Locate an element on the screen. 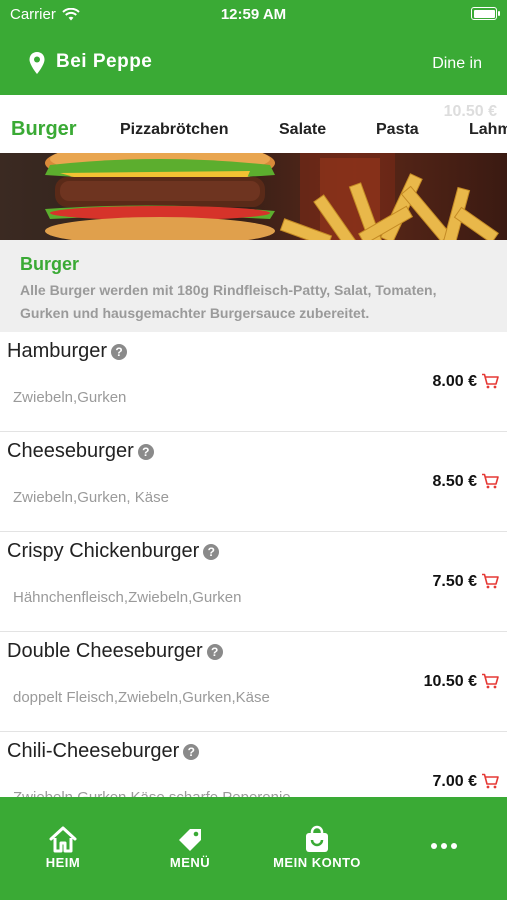  item-name-row: Hamburger ? is located at coordinates (67, 351).